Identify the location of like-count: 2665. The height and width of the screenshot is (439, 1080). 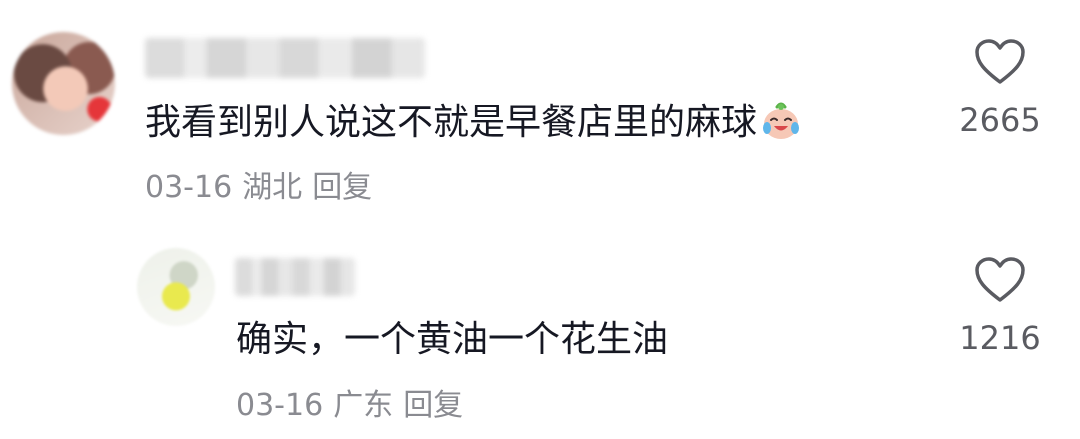
(1000, 120).